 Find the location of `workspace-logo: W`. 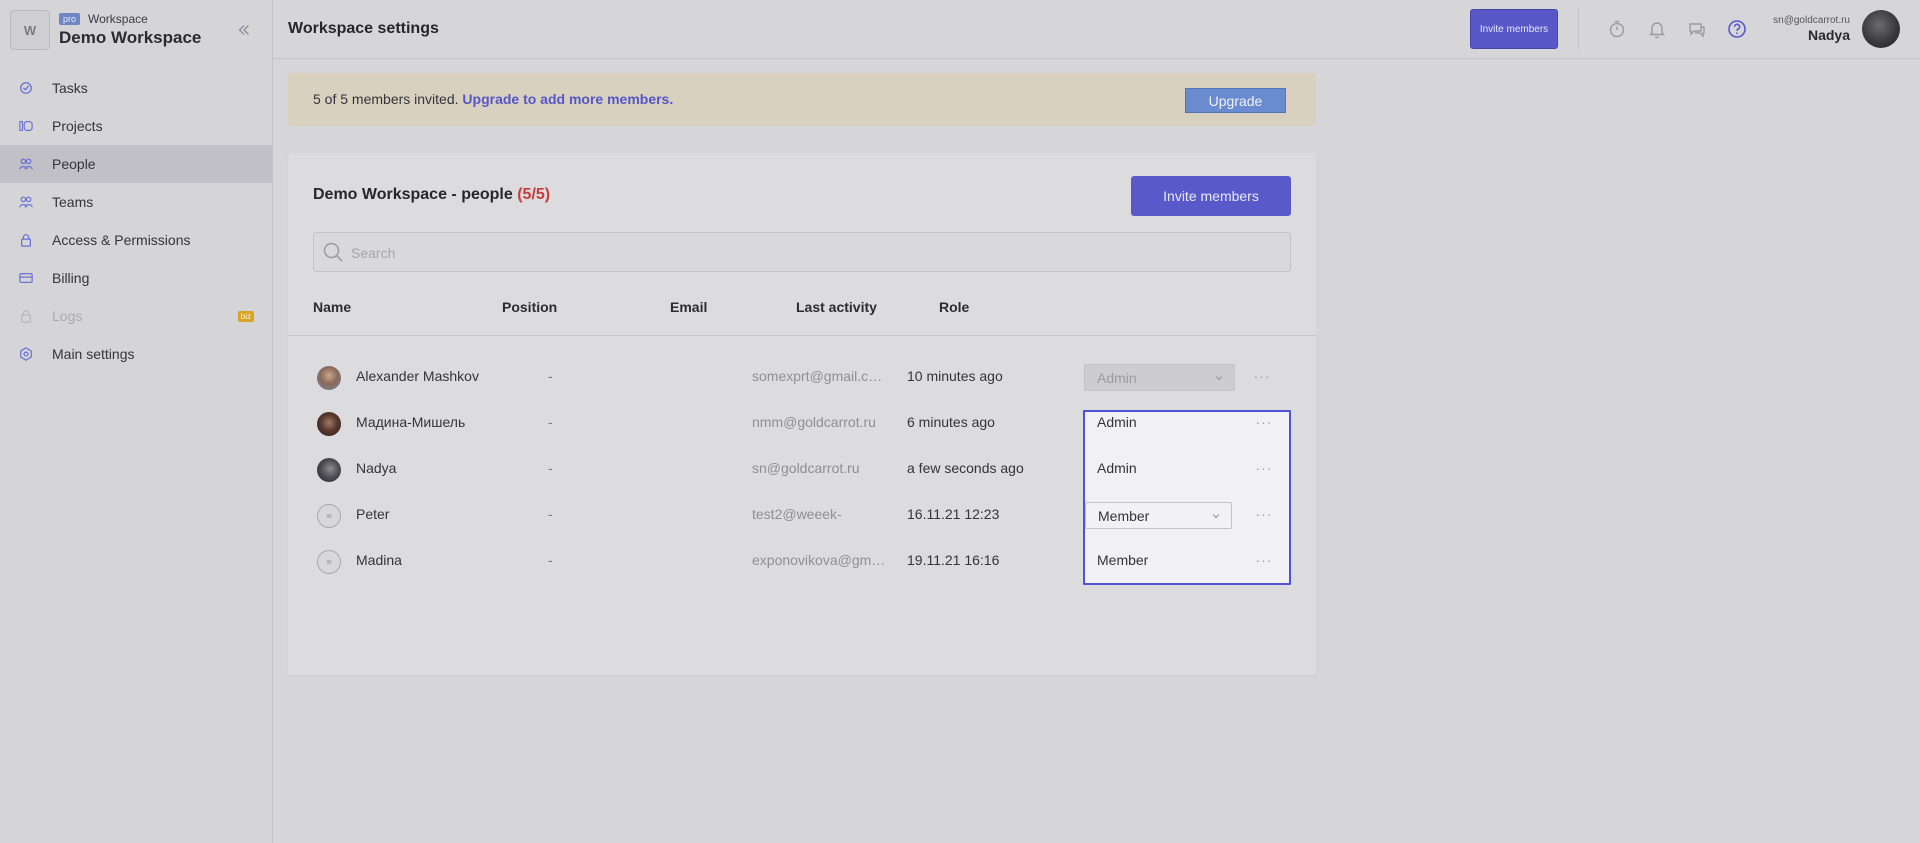

workspace-logo: W is located at coordinates (30, 30).